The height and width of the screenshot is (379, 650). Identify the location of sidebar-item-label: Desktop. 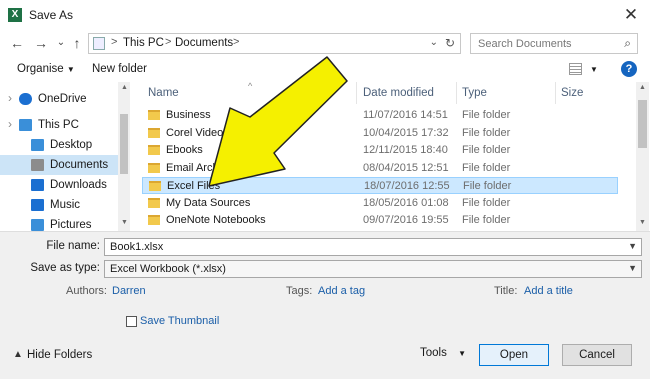
(71, 145).